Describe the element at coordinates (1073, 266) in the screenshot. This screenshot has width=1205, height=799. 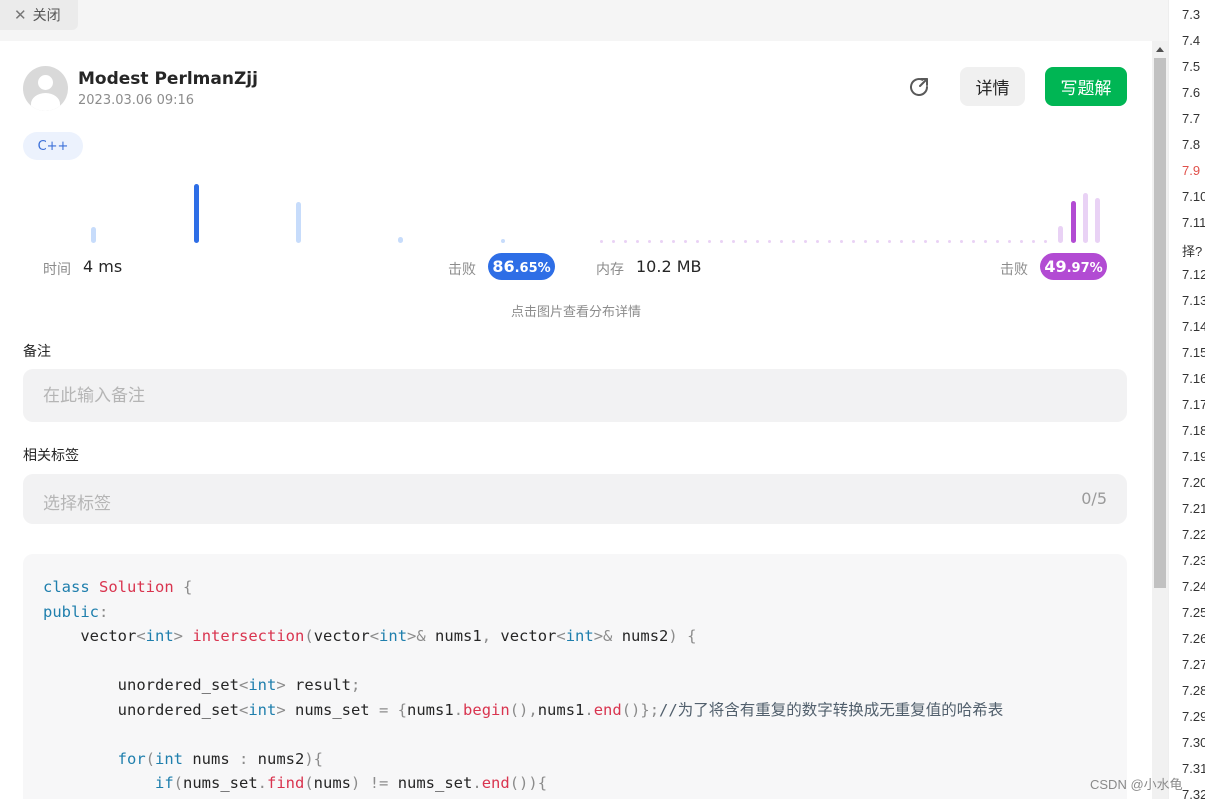
I see `memory-beat-badge: 49.97%` at that location.